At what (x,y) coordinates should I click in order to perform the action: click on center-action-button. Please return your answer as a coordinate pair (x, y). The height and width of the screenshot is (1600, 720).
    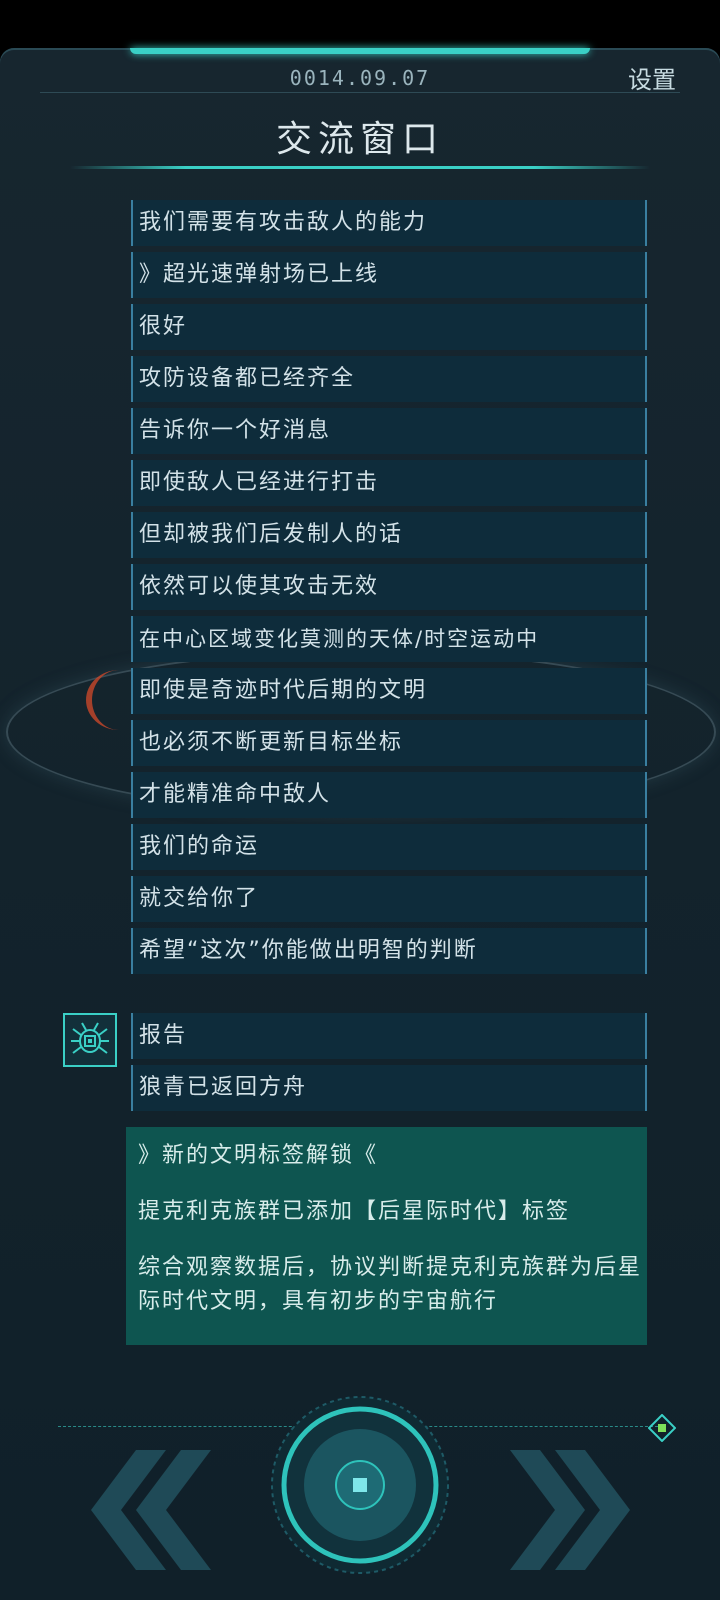
    Looking at the image, I should click on (360, 1485).